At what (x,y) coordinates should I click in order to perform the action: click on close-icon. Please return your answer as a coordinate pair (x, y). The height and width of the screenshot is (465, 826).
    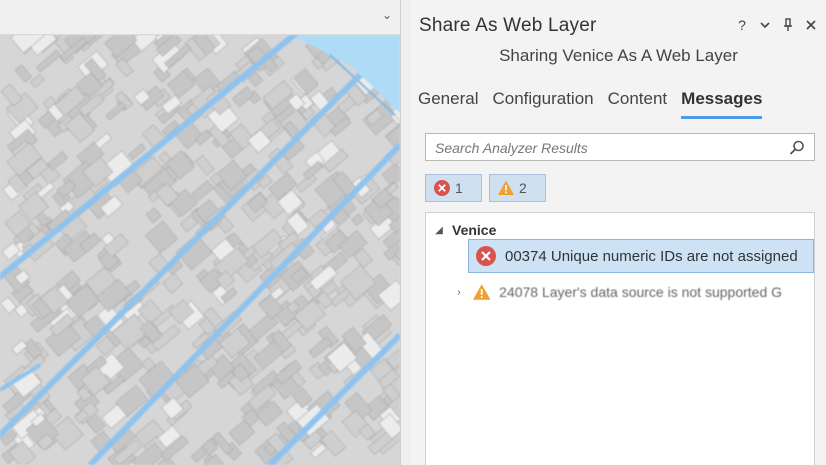
    Looking at the image, I should click on (811, 25).